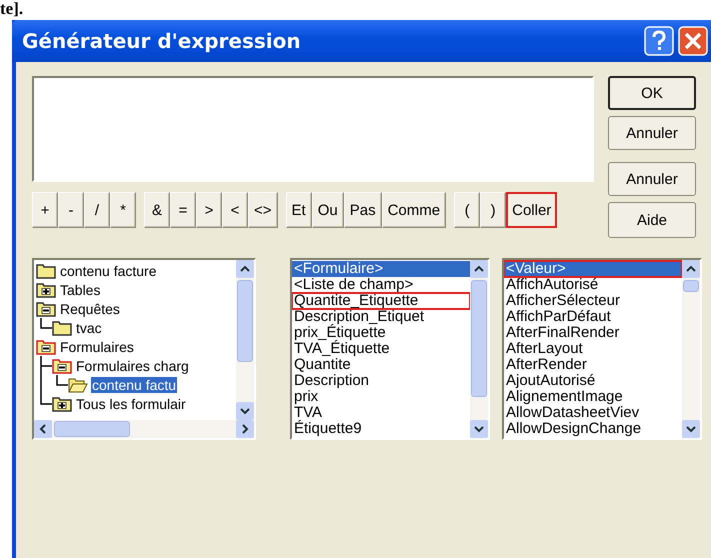 The image size is (711, 558). Describe the element at coordinates (593, 429) in the screenshot. I see `list-item: AllowDesignChange` at that location.